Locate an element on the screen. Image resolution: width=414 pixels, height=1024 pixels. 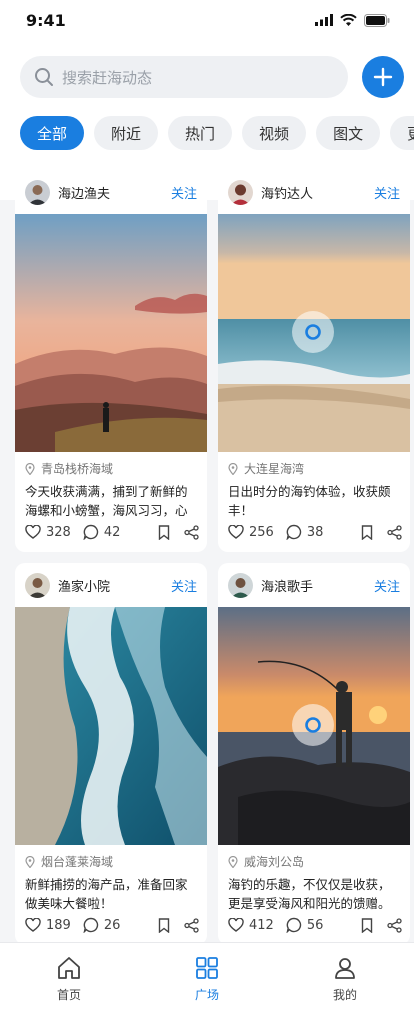
nav-square: 广场 is located at coordinates (207, 989).